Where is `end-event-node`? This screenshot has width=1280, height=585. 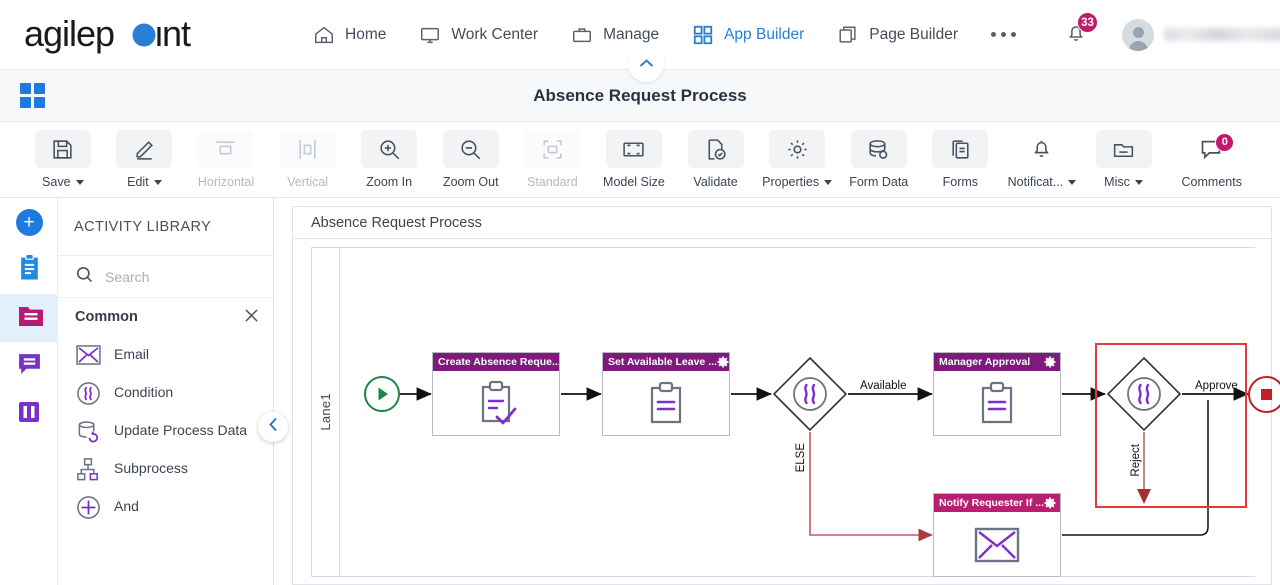
end-event-node is located at coordinates (1264, 394).